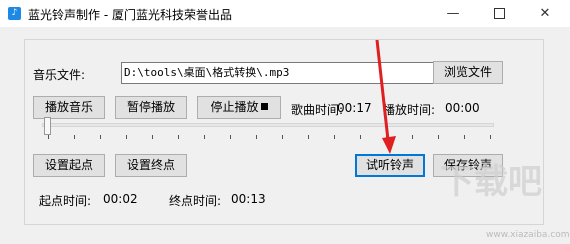 This screenshot has height=244, width=570. Describe the element at coordinates (354, 108) in the screenshot. I see `song-time-value: 00:17` at that location.